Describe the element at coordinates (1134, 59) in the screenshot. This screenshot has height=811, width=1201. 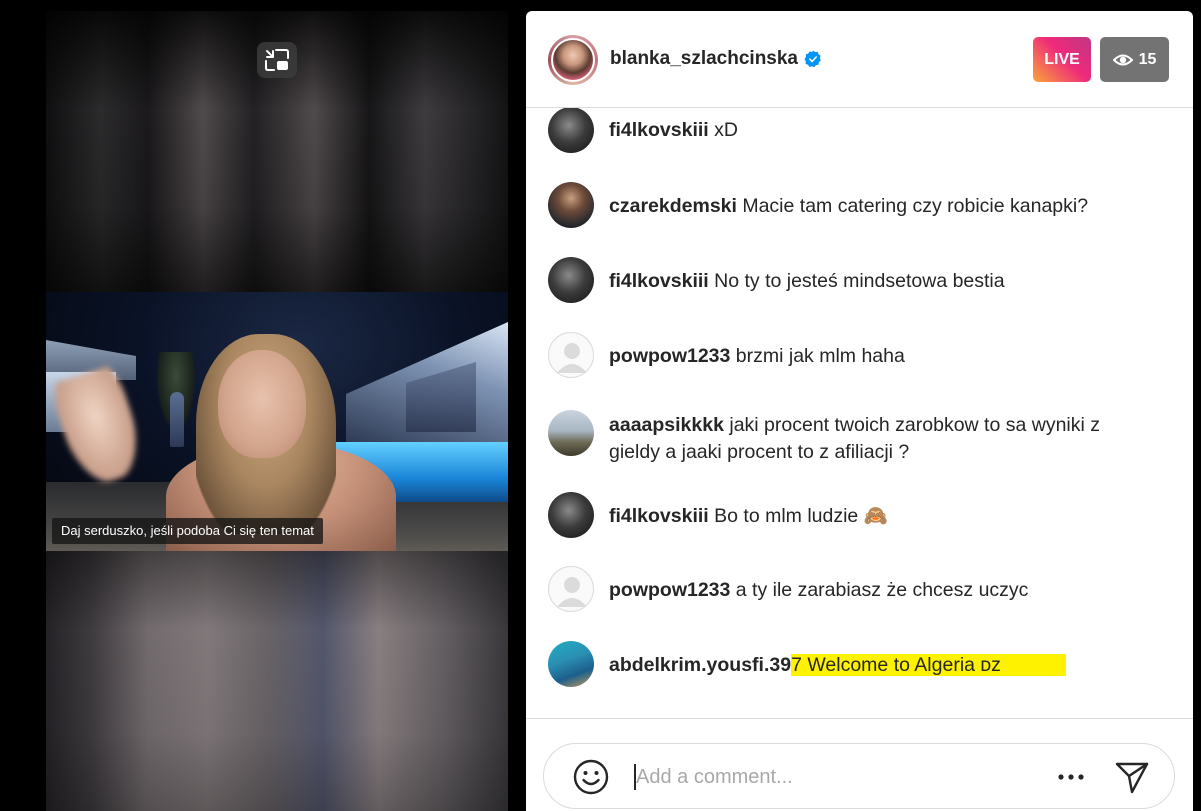
I see `viewer-count-badge: 15` at that location.